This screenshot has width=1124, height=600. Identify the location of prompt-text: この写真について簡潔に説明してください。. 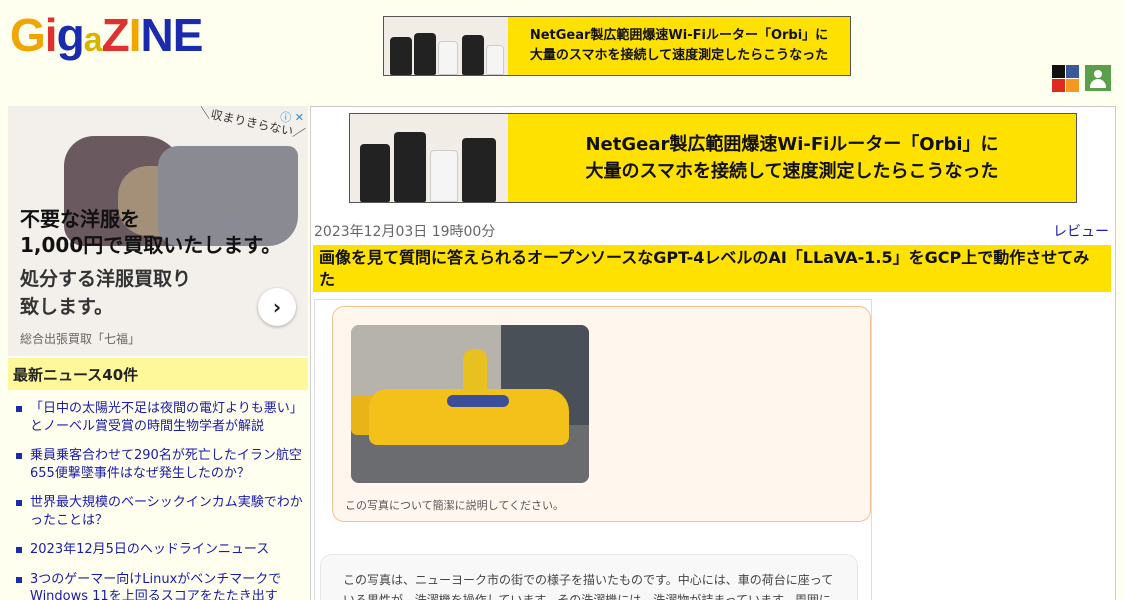
(455, 505).